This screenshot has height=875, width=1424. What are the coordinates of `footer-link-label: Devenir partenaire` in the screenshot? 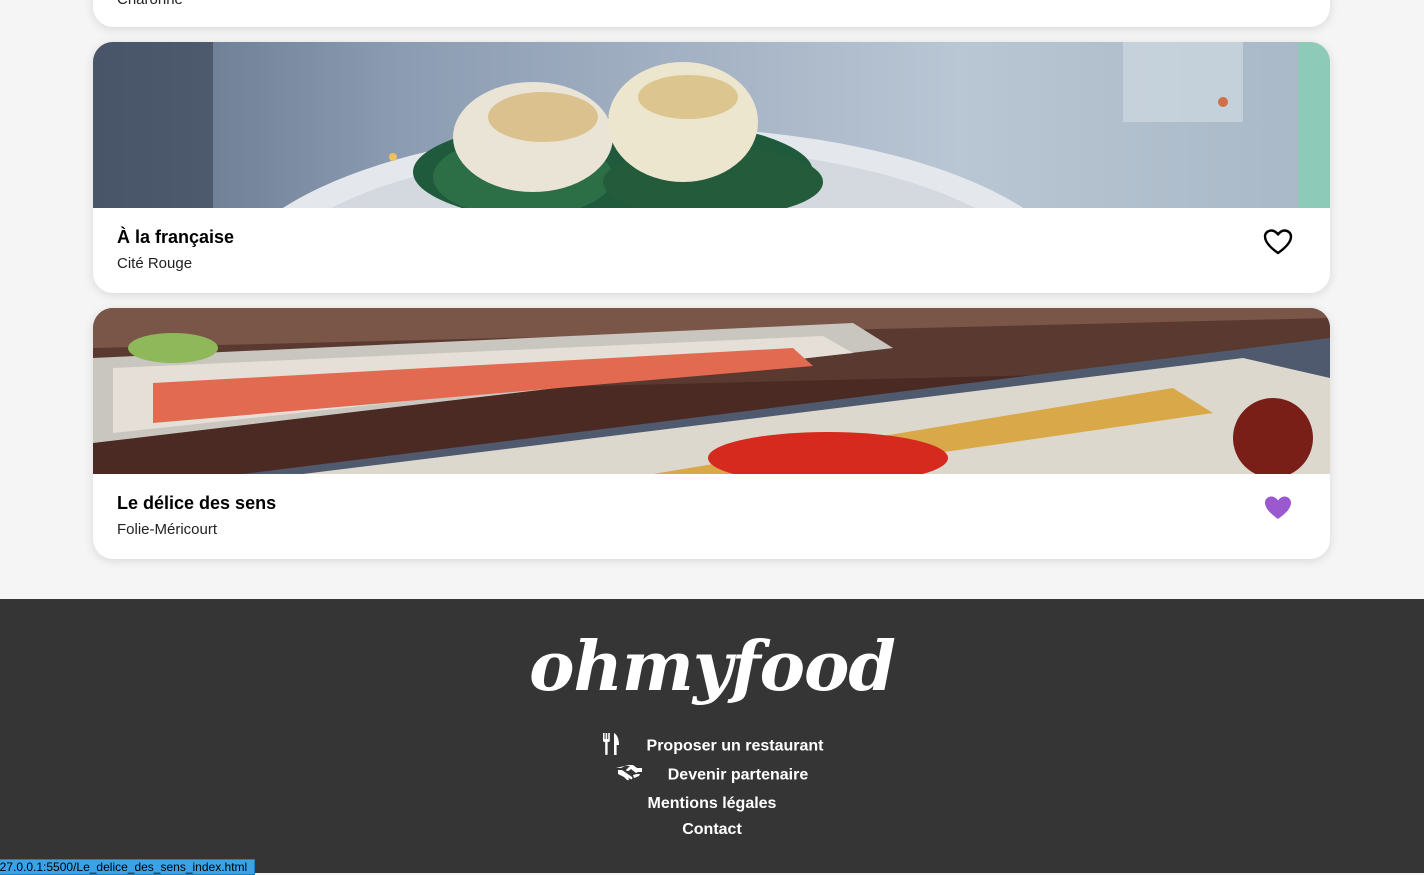 It's located at (738, 775).